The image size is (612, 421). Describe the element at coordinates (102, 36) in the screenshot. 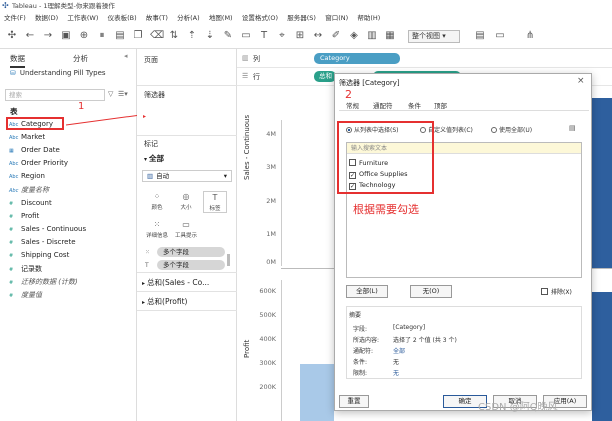

I see `pause-updates-icon: ⏸` at that location.